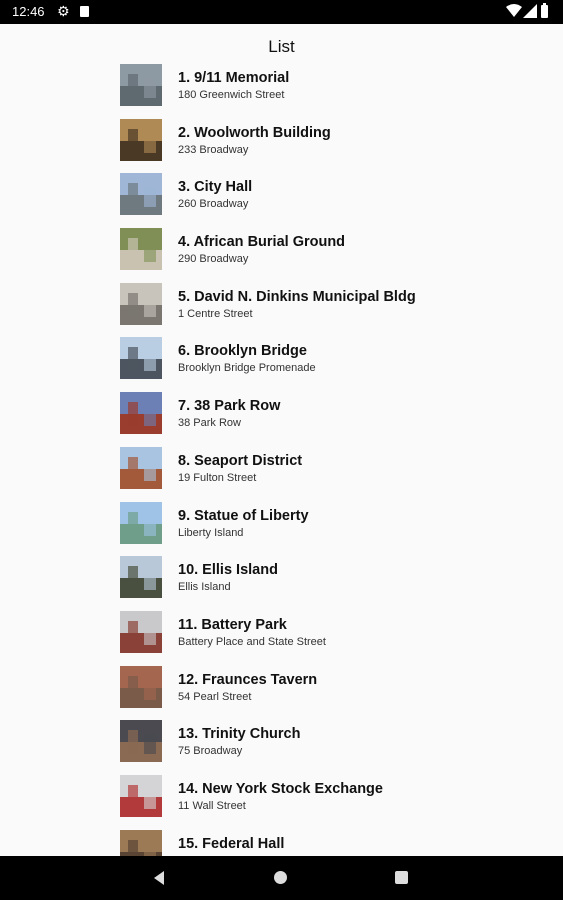 This screenshot has height=900, width=563. Describe the element at coordinates (213, 149) in the screenshot. I see `list-item-address: 233 Broadway` at that location.